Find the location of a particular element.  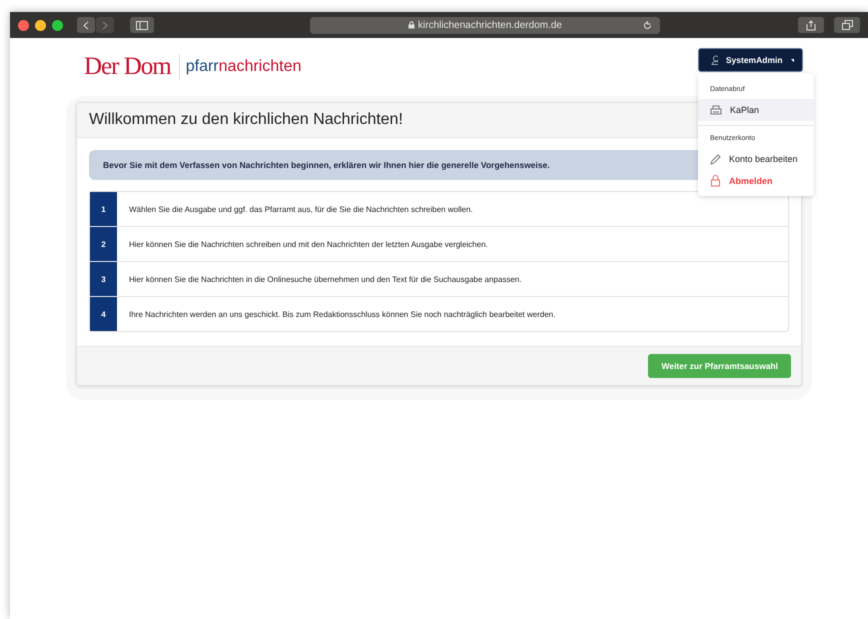

forward-button is located at coordinates (105, 25).